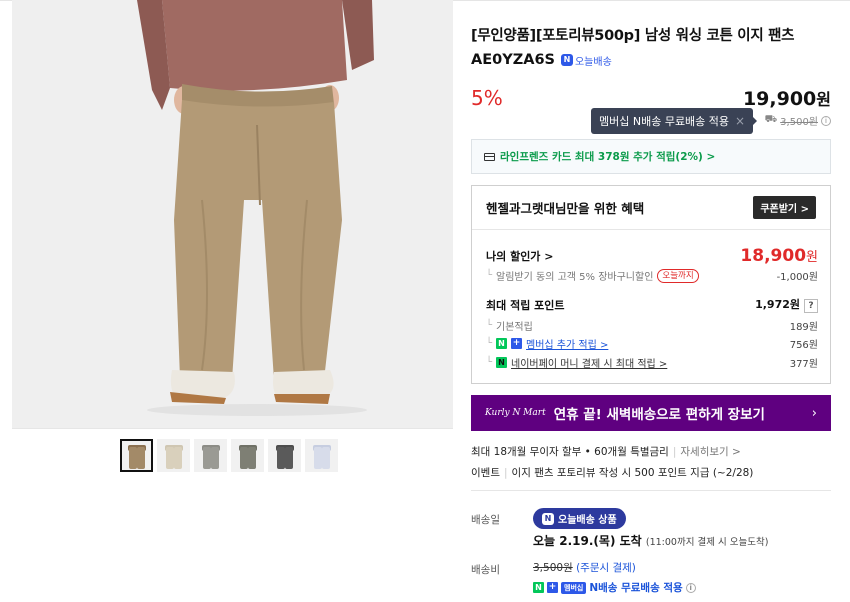 The image size is (850, 602). What do you see at coordinates (513, 60) in the screenshot?
I see `product-code: AE0YZA6S` at bounding box center [513, 60].